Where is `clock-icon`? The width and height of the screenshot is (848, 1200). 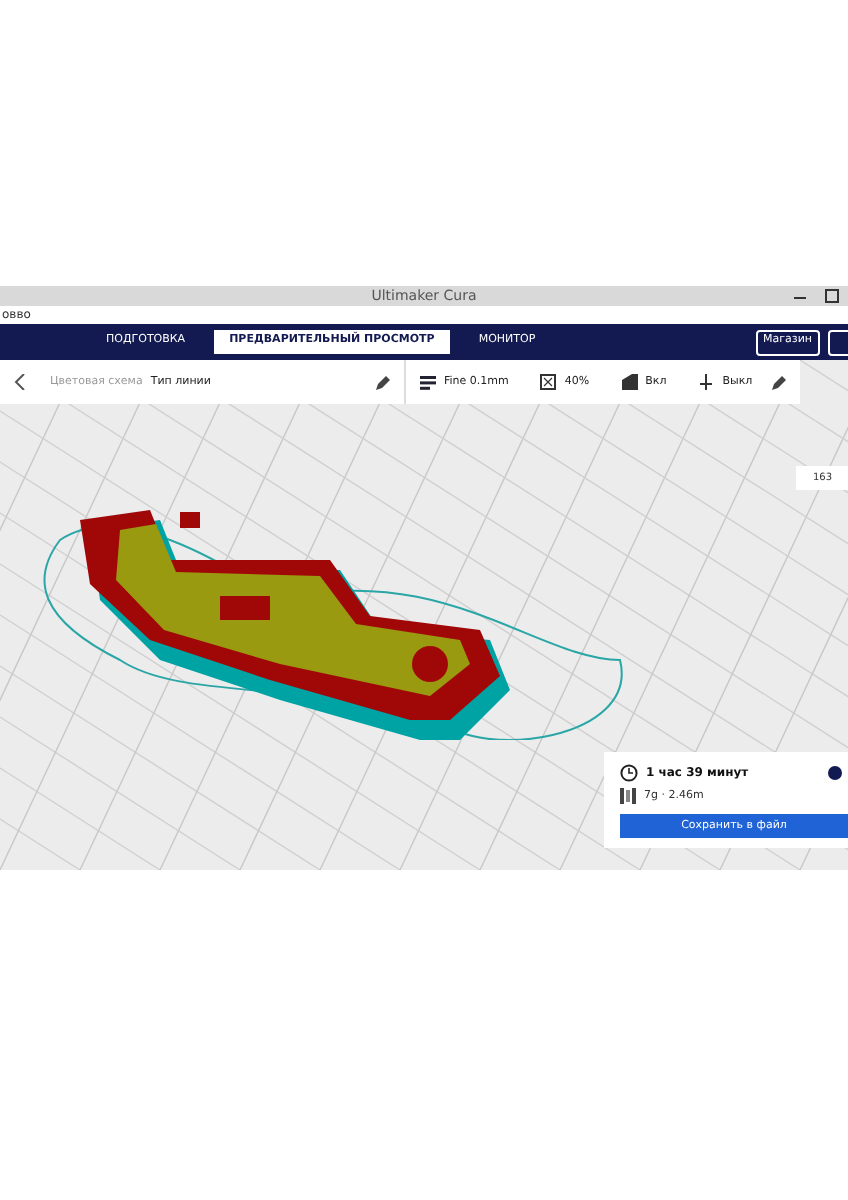
clock-icon is located at coordinates (629, 773).